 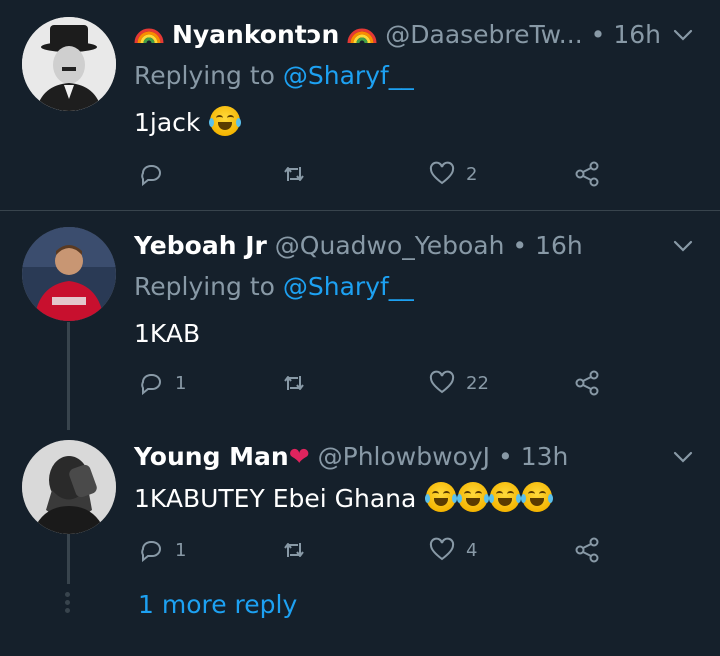 I want to click on user-handle: @Quadwo_Yeboah, so click(x=390, y=245).